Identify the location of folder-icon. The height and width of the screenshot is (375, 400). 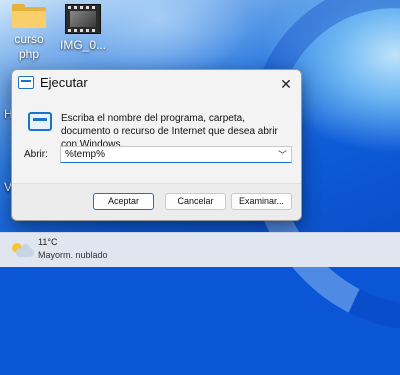
(29, 16).